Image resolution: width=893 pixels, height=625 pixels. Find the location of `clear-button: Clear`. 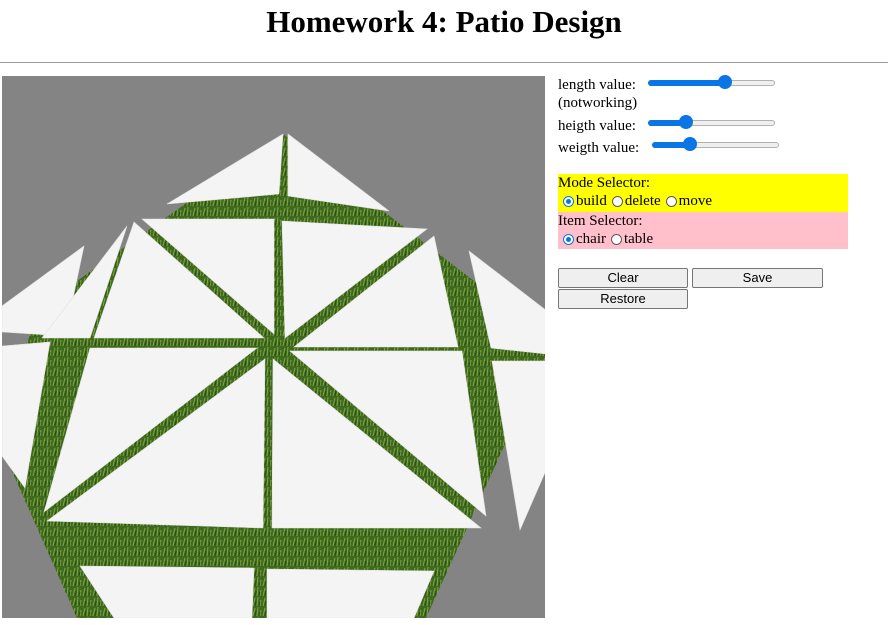

clear-button: Clear is located at coordinates (623, 278).